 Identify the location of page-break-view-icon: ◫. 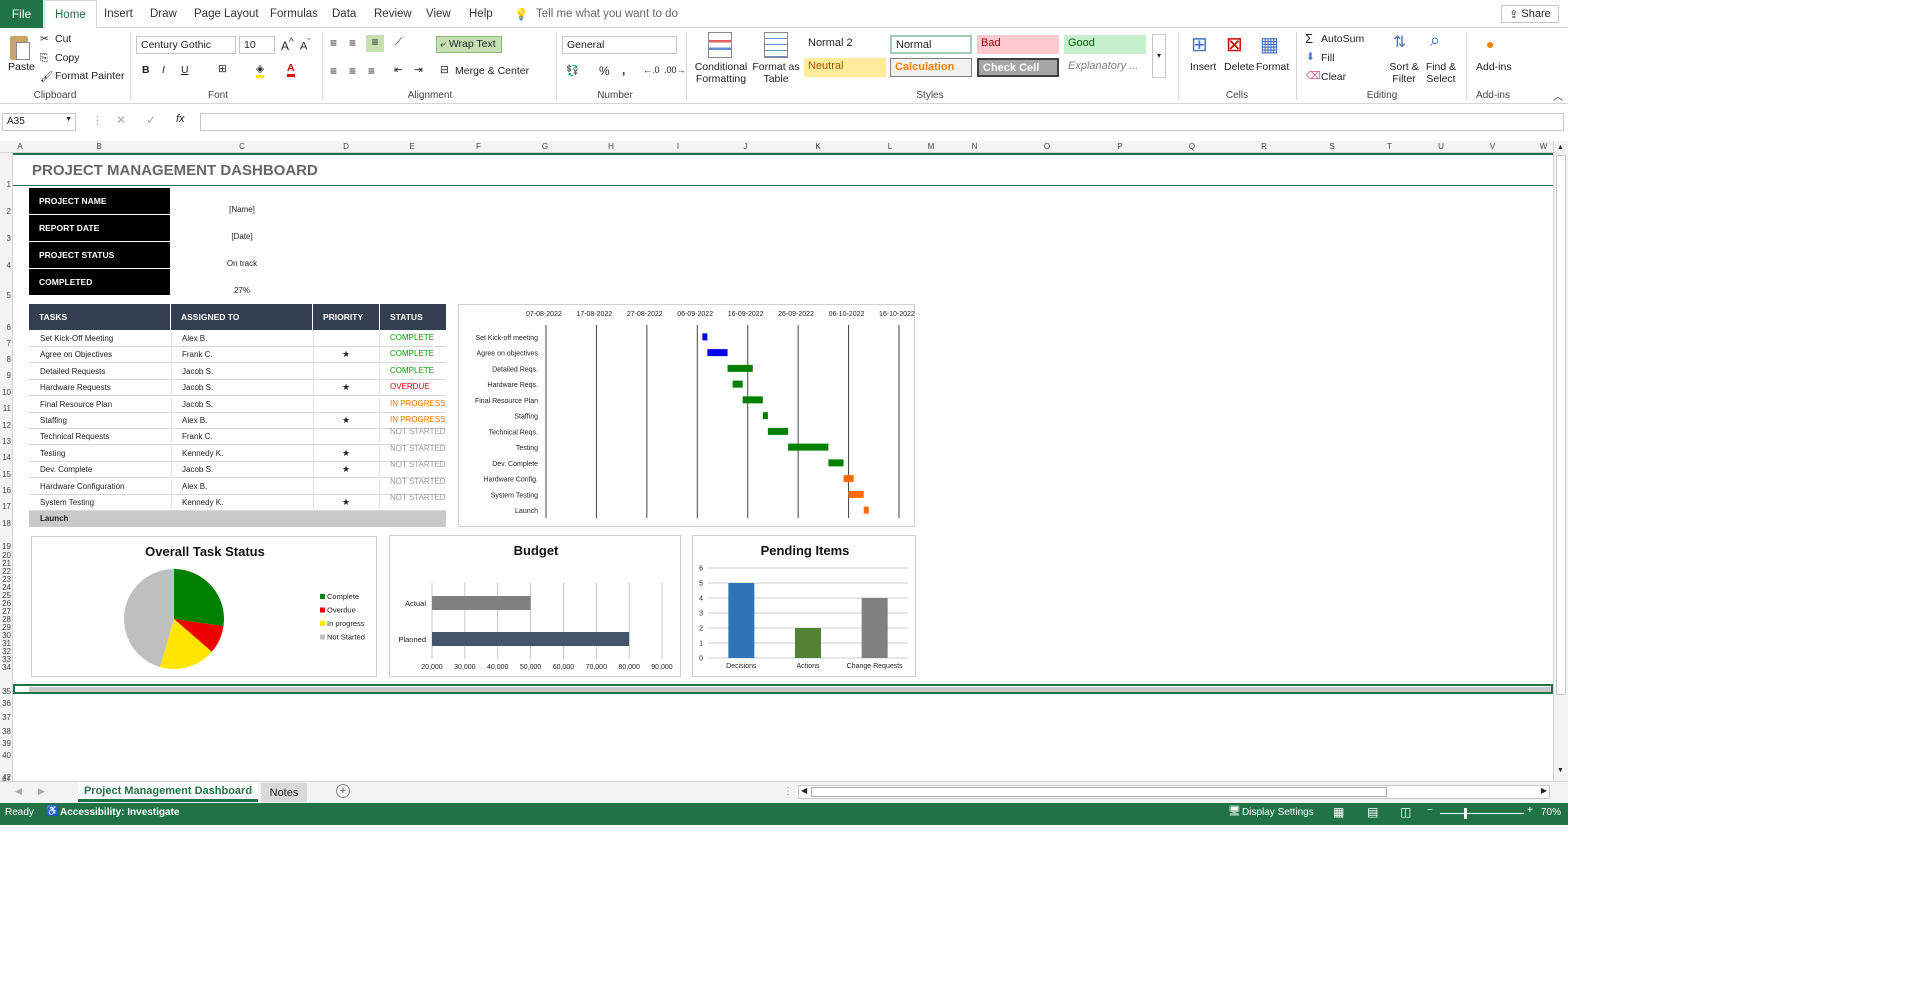
(1405, 812).